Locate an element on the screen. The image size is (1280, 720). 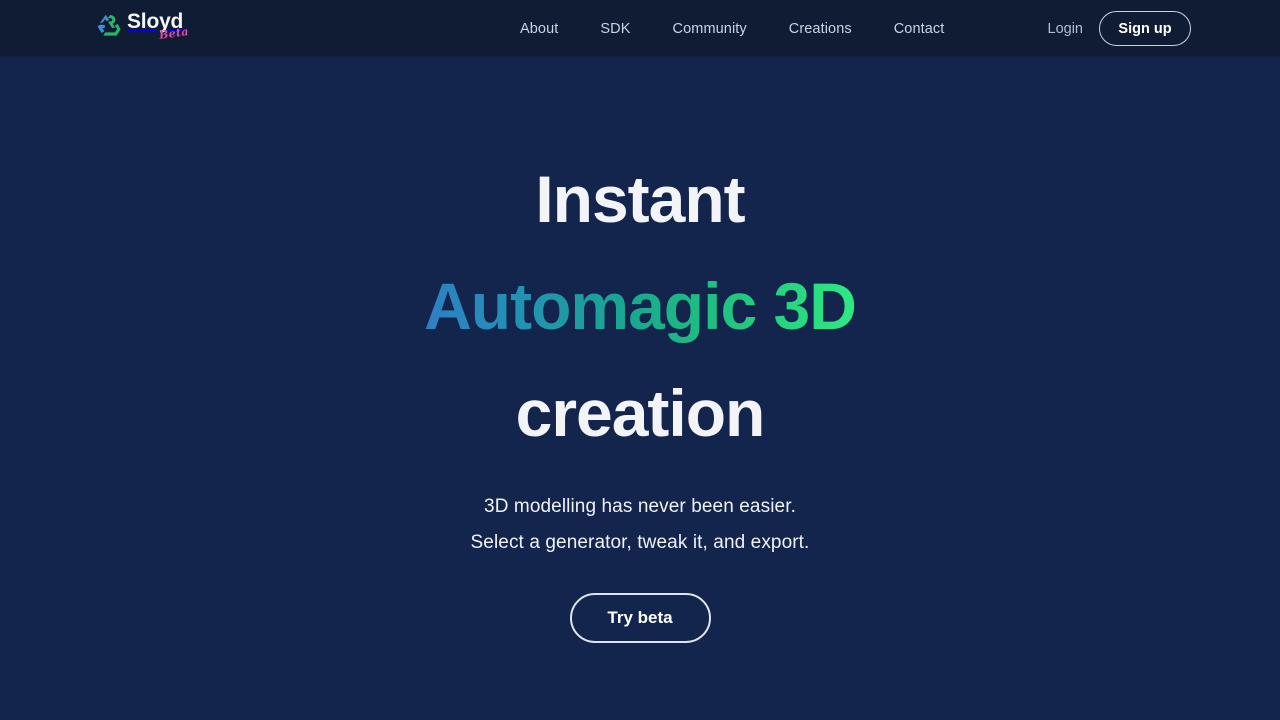
nav-item-sdk: SDK is located at coordinates (615, 29).